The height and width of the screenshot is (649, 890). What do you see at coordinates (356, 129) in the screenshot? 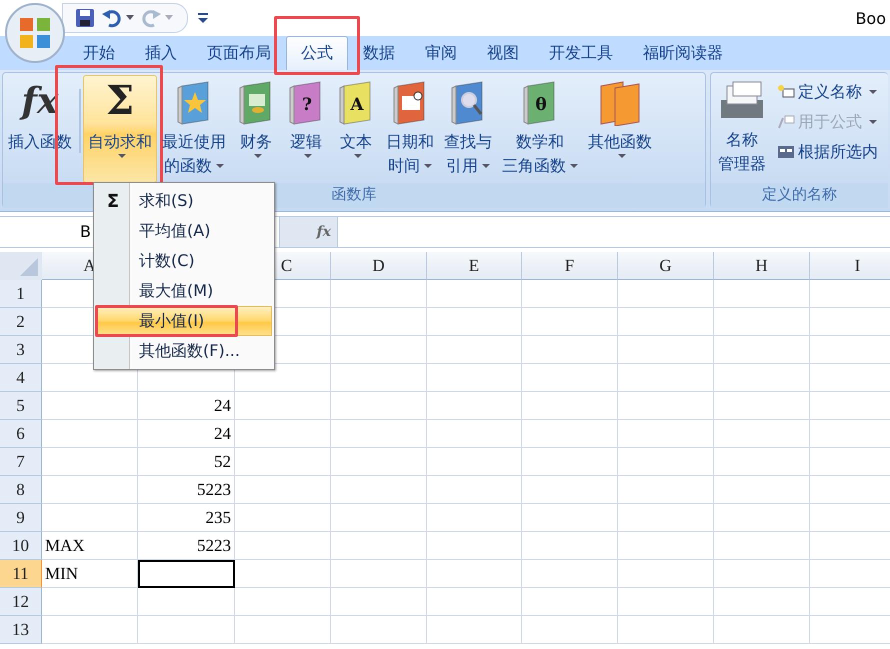
I see `ribbon-button: A 文本` at bounding box center [356, 129].